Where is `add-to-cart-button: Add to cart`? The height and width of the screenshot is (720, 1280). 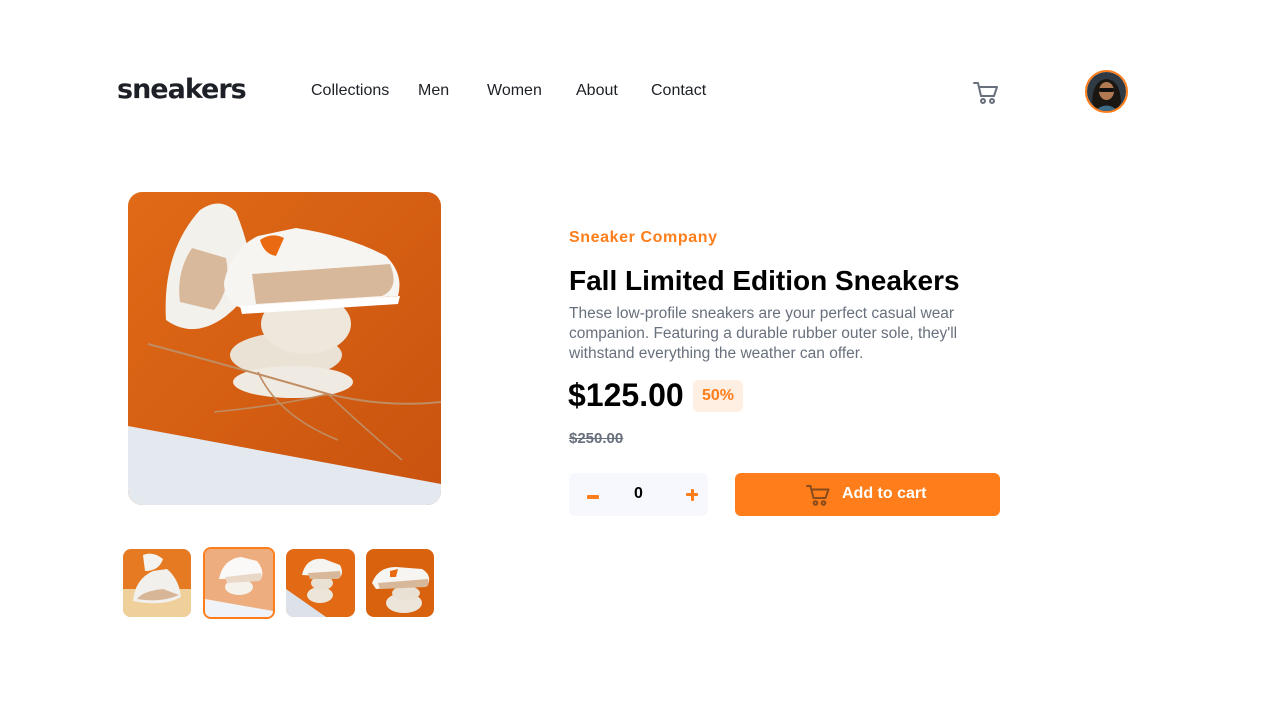 add-to-cart-button: Add to cart is located at coordinates (867, 494).